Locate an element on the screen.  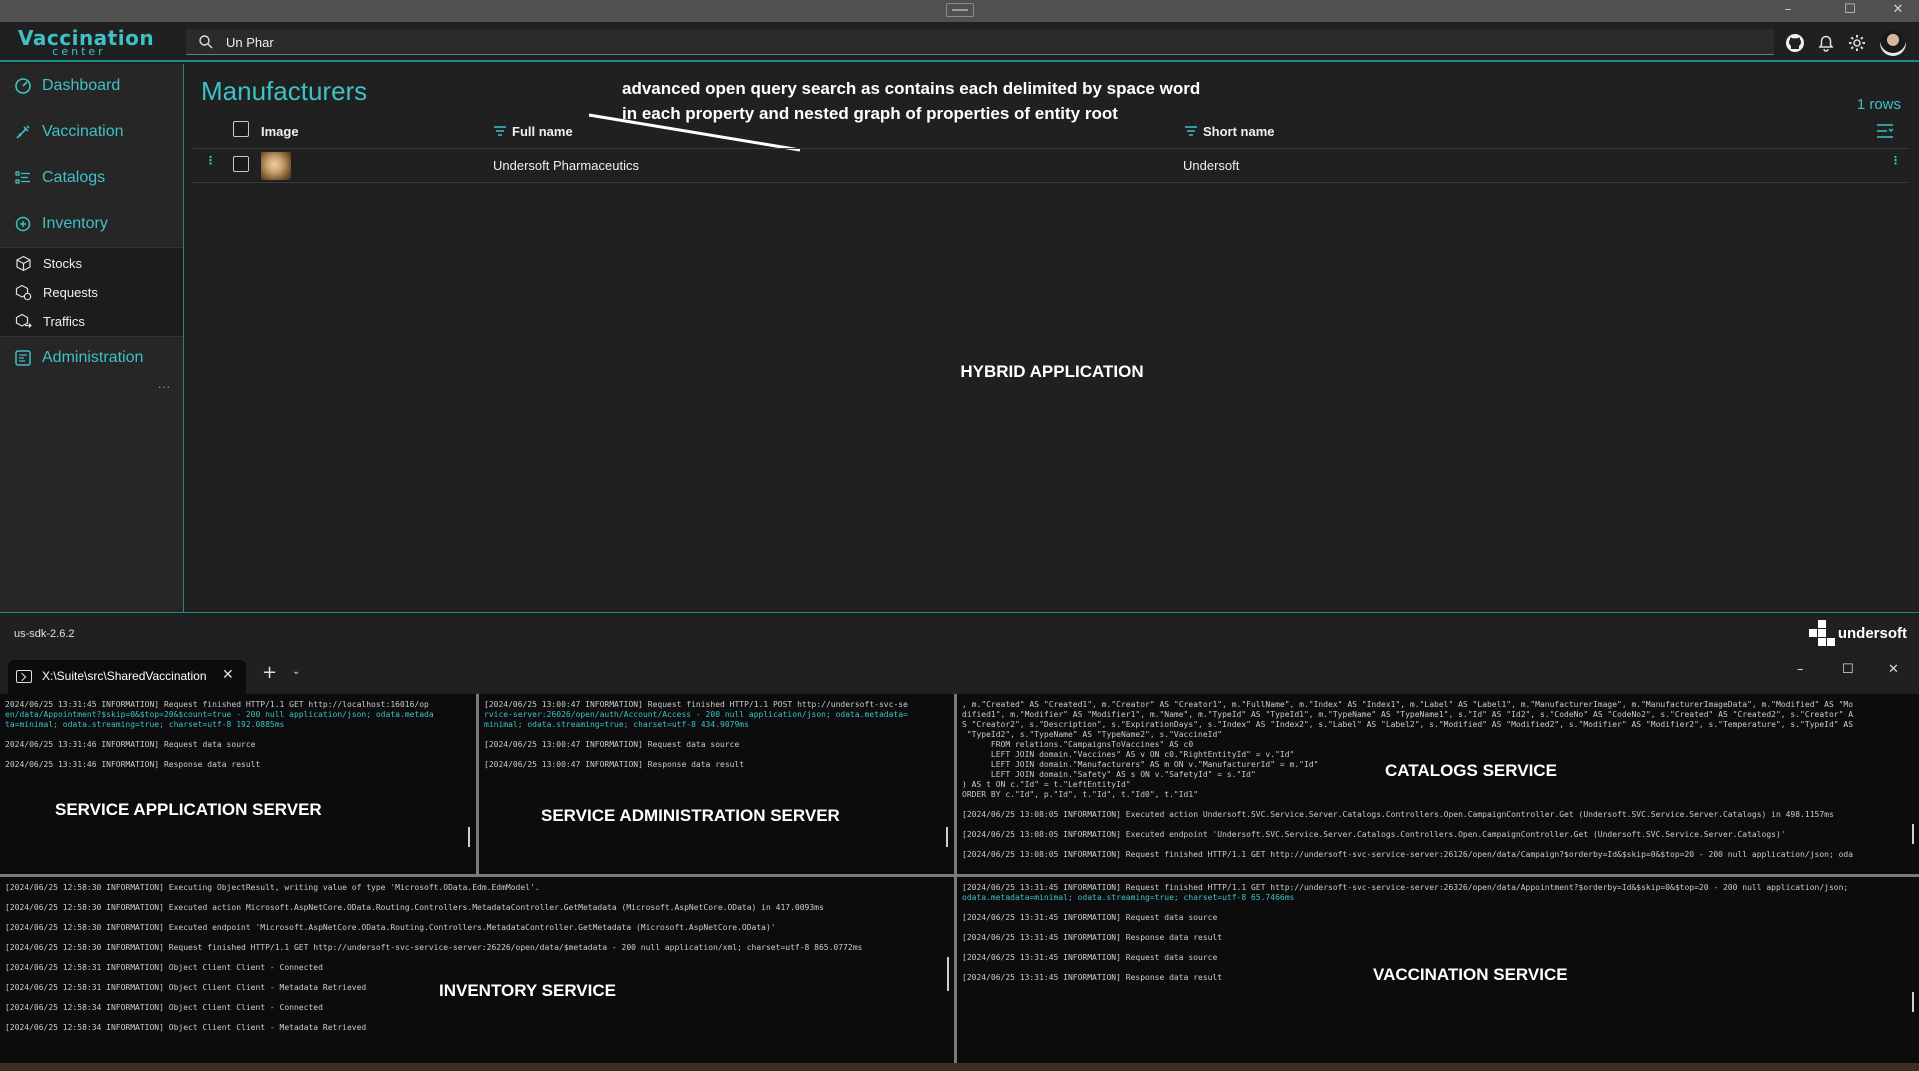
sidebar-item-dashboard: Dashboard is located at coordinates (91, 86).